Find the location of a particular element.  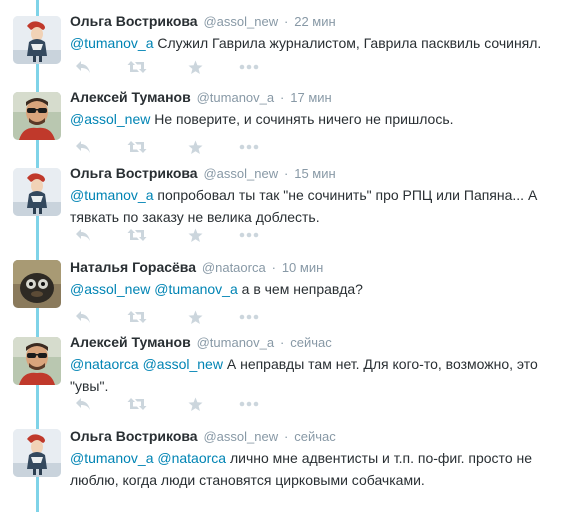

tweet-header: Алексей Туманов @tumanov_a · 17 мин is located at coordinates (324, 97).